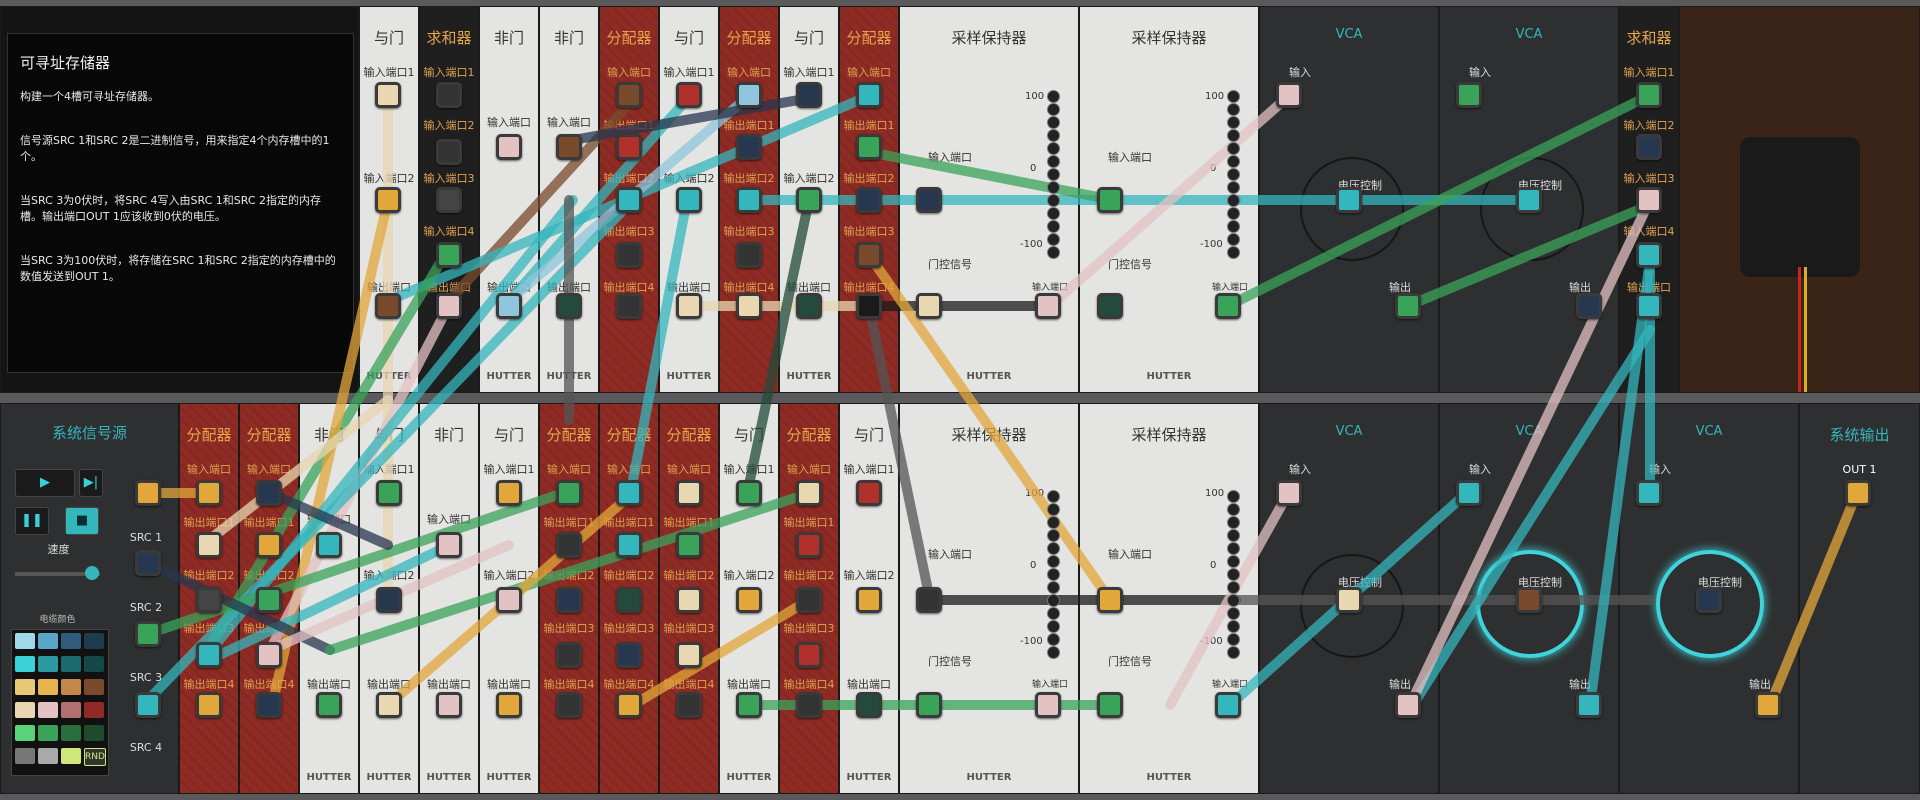 This screenshot has height=800, width=1920. I want to click on speed-slider, so click(57, 573).